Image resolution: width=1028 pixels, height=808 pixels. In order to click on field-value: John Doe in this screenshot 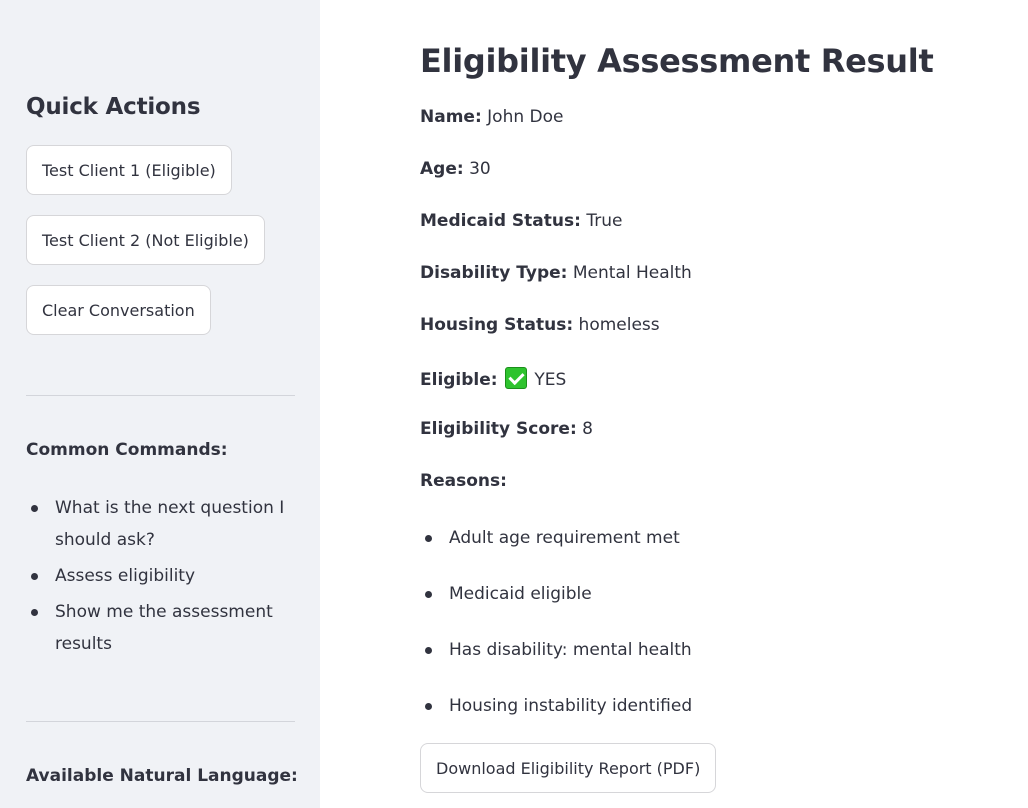, I will do `click(525, 117)`.